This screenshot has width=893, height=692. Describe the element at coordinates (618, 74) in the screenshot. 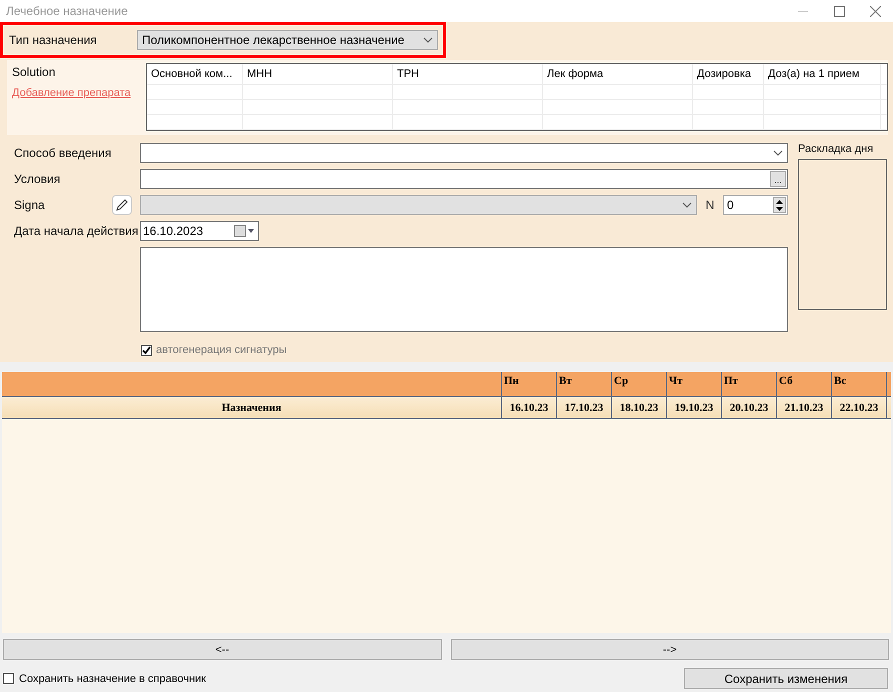

I see `column-header: Лек форма` at that location.